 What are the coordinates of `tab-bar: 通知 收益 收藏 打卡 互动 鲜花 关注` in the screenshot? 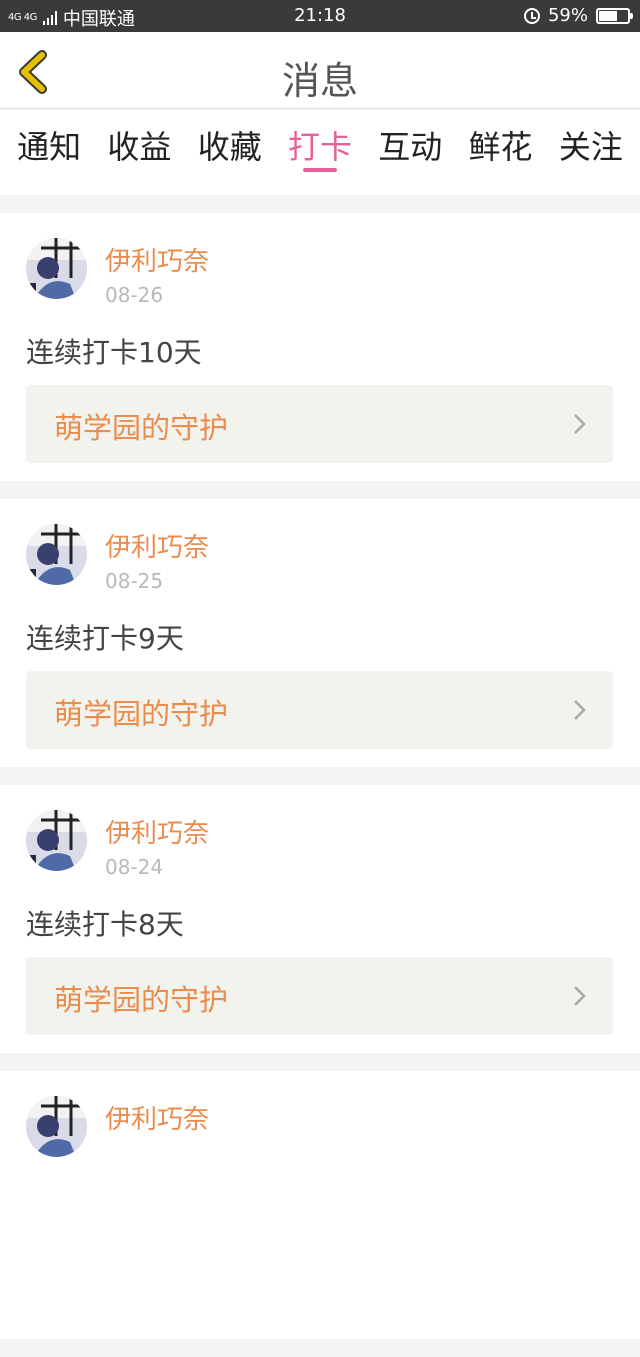 It's located at (320, 152).